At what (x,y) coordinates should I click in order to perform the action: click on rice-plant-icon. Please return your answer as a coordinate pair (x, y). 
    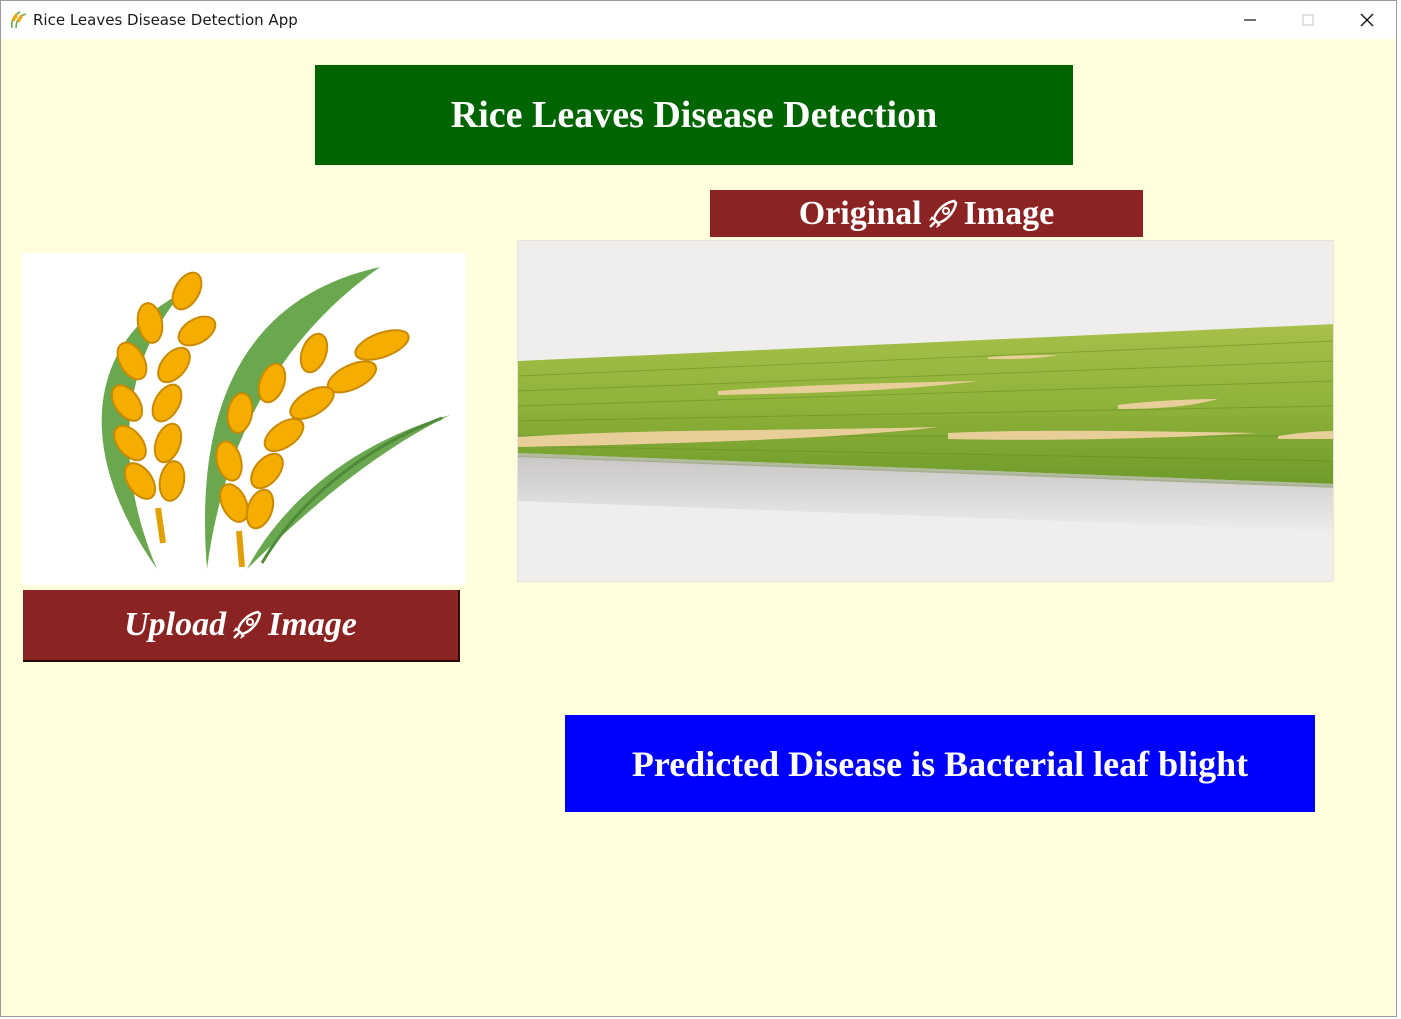
    Looking at the image, I should click on (19, 20).